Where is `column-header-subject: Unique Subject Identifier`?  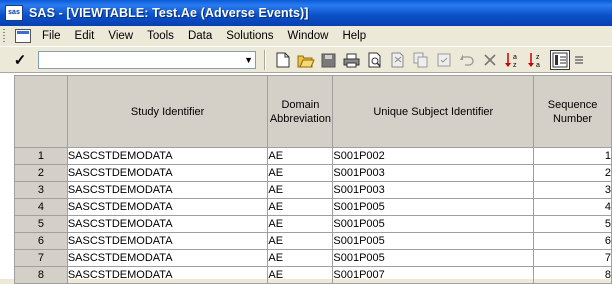 column-header-subject: Unique Subject Identifier is located at coordinates (433, 111).